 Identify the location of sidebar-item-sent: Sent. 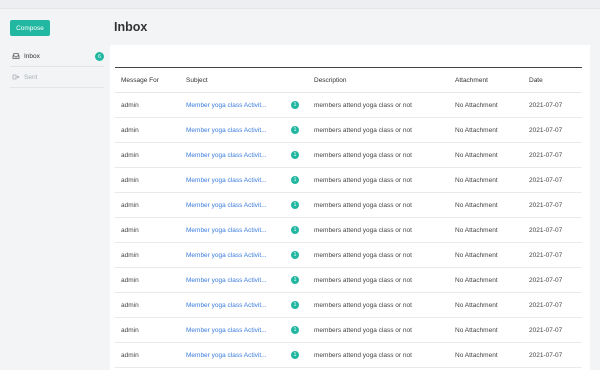
(58, 77).